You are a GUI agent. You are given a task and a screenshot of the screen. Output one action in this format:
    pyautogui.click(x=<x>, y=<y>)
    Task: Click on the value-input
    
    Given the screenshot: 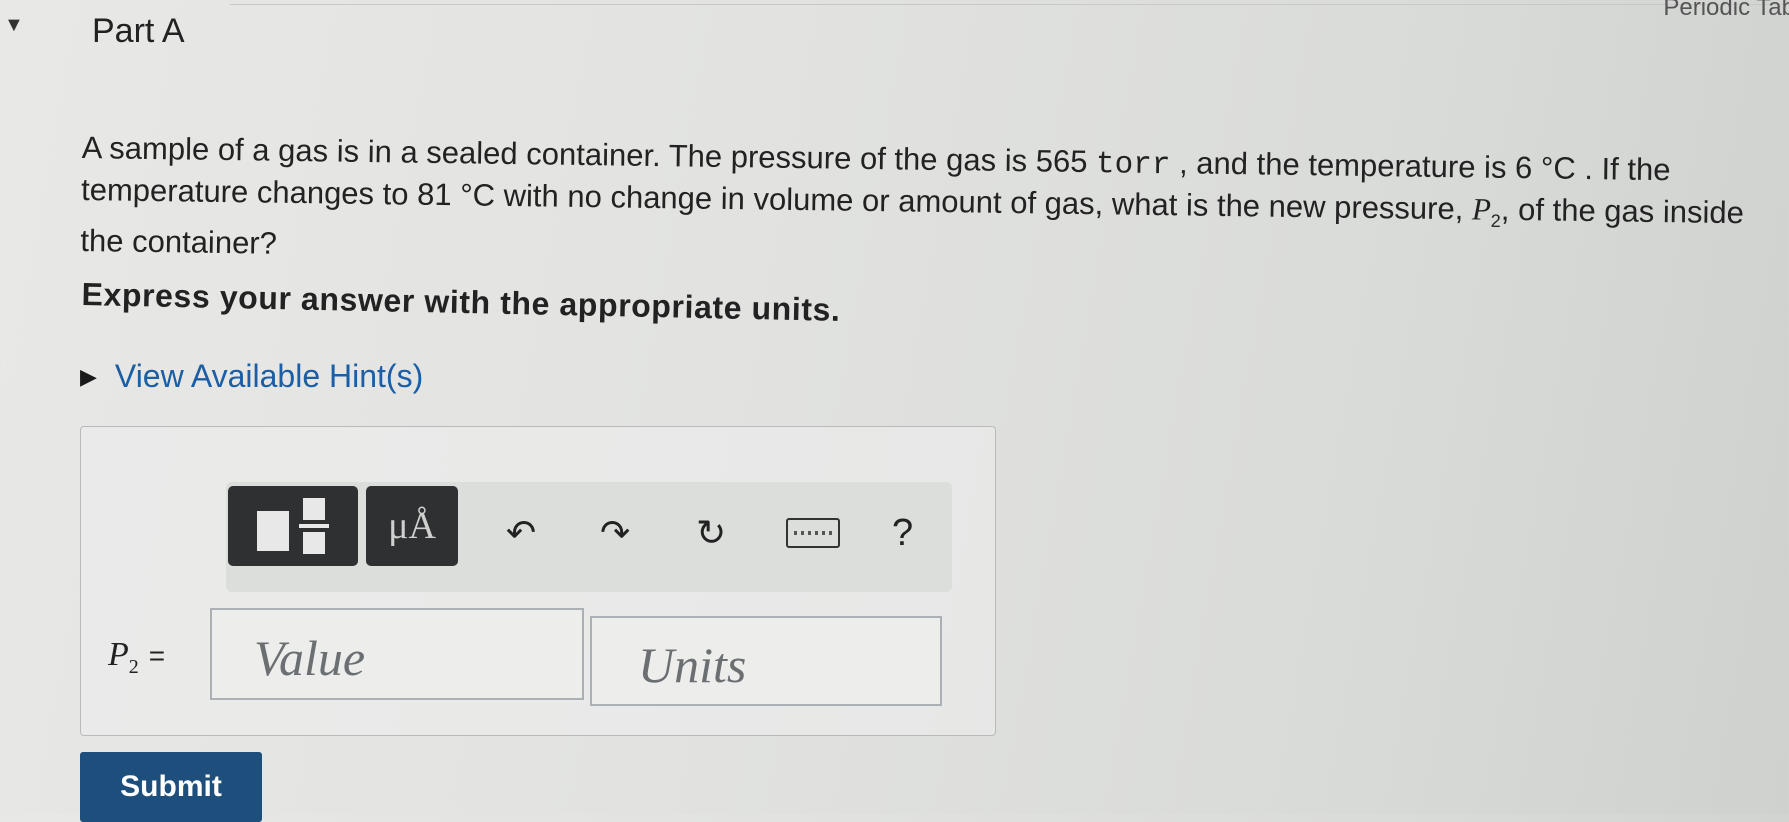 What is the action you would take?
    pyautogui.click(x=397, y=654)
    